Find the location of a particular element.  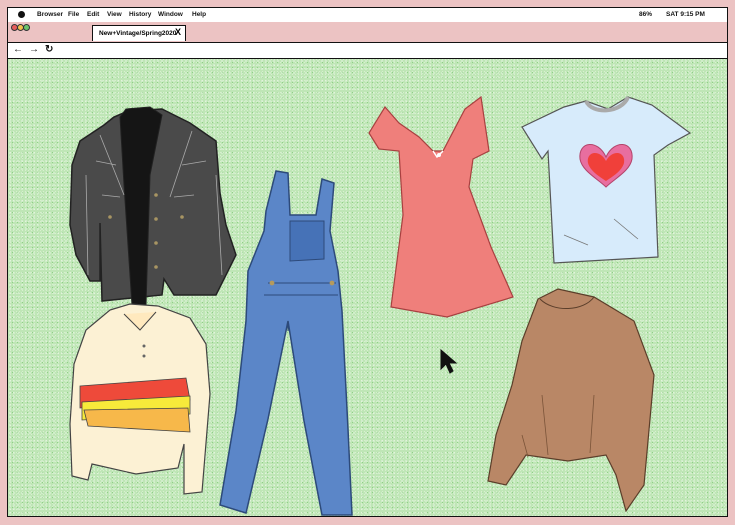

close-tab-icon: X is located at coordinates (178, 32).